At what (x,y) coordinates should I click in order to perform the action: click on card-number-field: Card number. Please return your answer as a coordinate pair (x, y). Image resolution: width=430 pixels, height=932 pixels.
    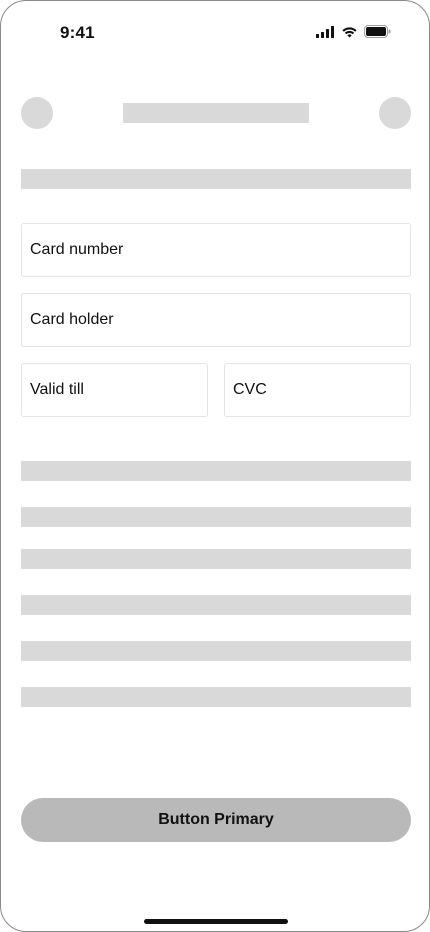
    Looking at the image, I should click on (216, 250).